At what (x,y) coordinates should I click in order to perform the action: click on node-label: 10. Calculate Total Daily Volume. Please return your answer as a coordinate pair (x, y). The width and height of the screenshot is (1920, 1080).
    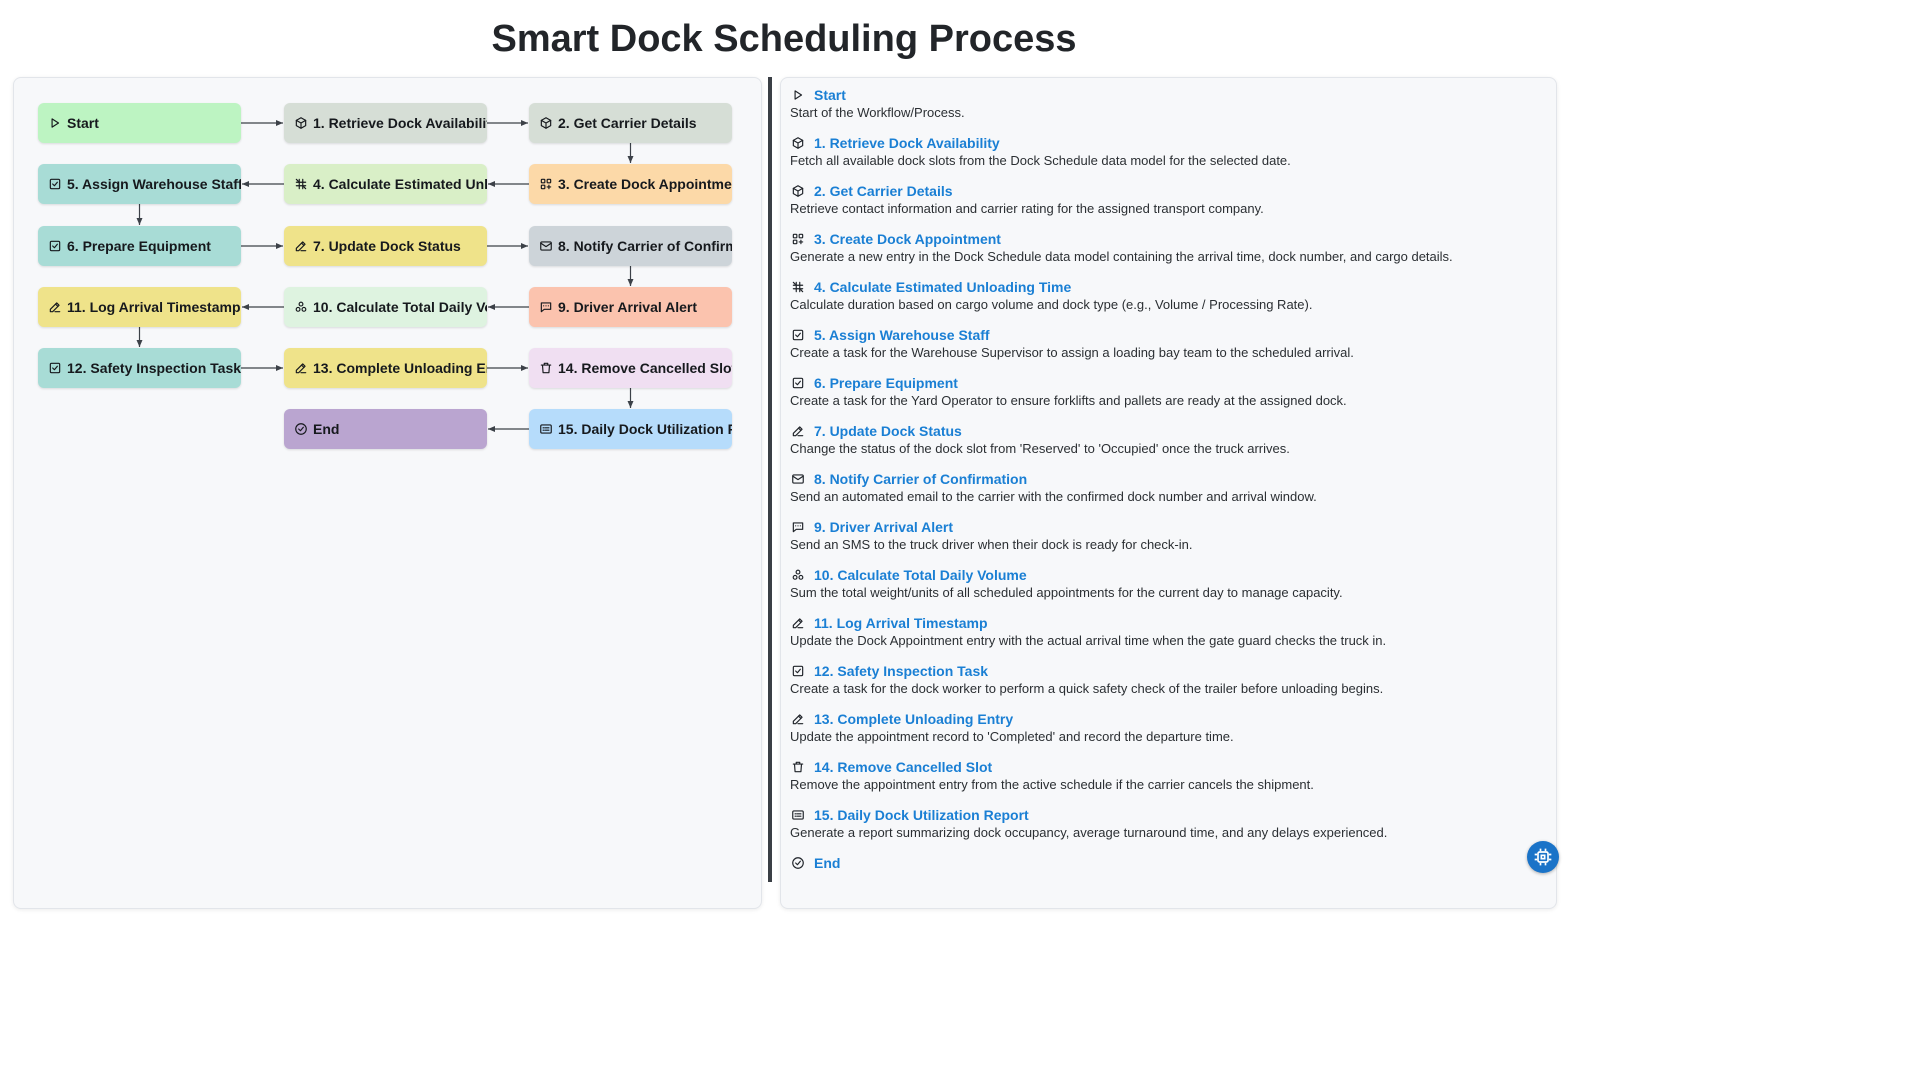
    Looking at the image, I should click on (400, 307).